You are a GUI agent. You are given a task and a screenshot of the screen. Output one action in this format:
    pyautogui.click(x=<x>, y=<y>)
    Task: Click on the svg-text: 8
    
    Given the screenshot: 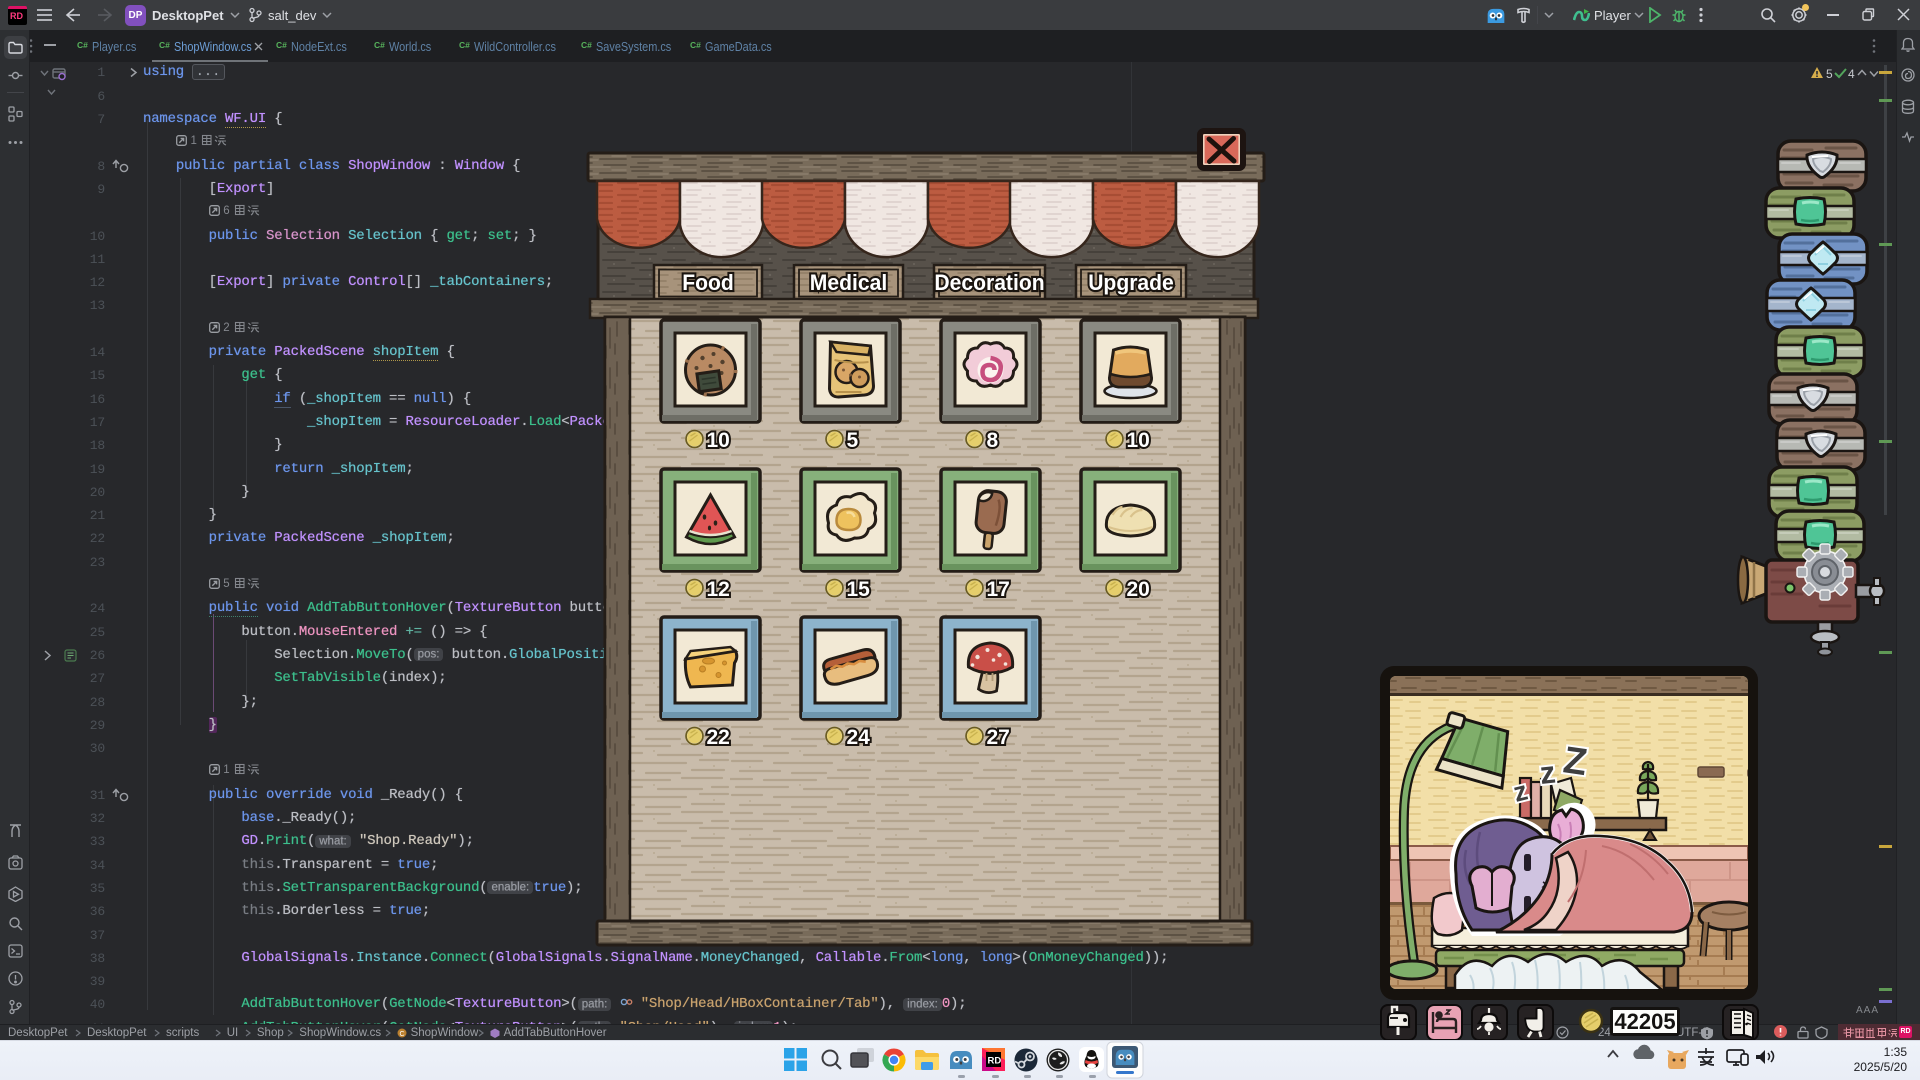 What is the action you would take?
    pyautogui.click(x=993, y=440)
    